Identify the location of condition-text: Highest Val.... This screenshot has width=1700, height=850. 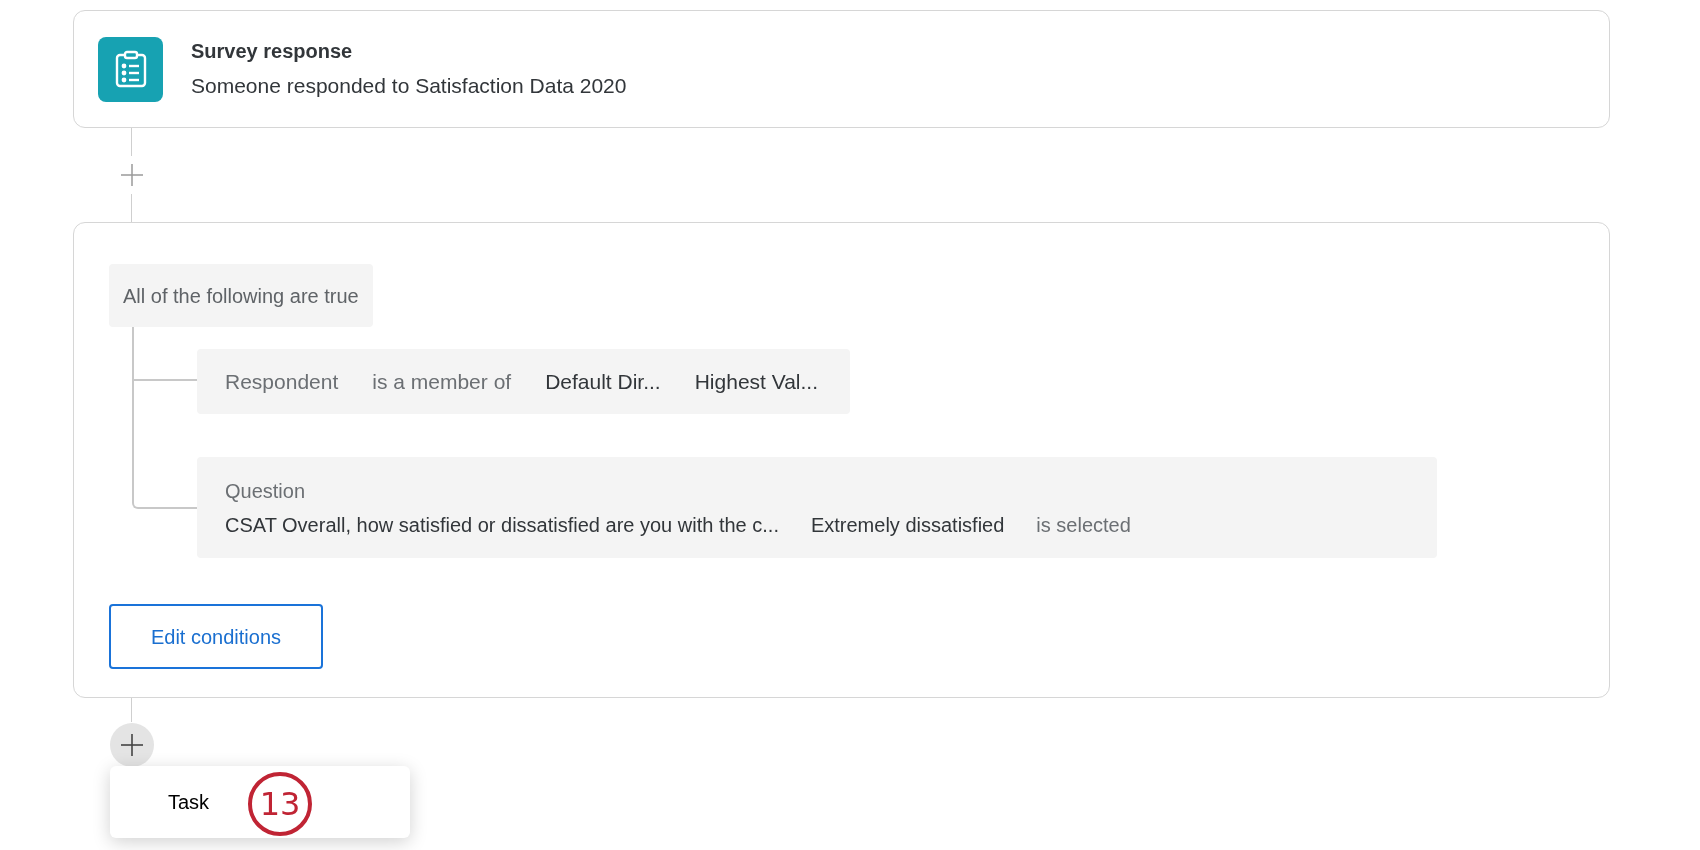
(756, 381).